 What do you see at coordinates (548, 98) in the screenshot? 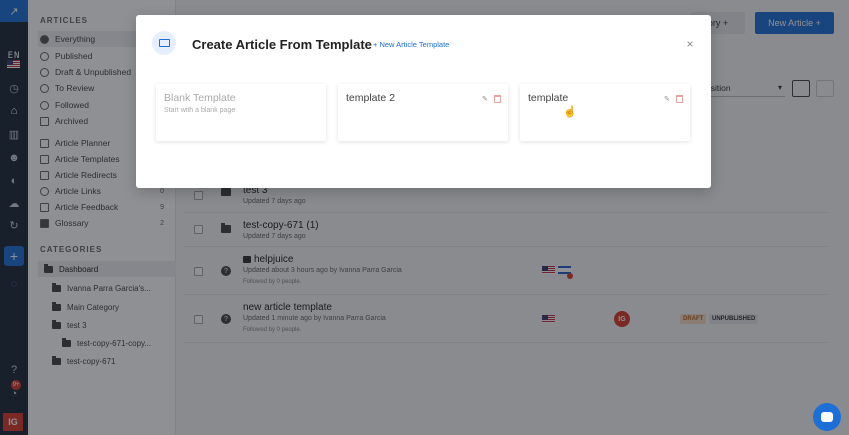
I see `template-title: template` at bounding box center [548, 98].